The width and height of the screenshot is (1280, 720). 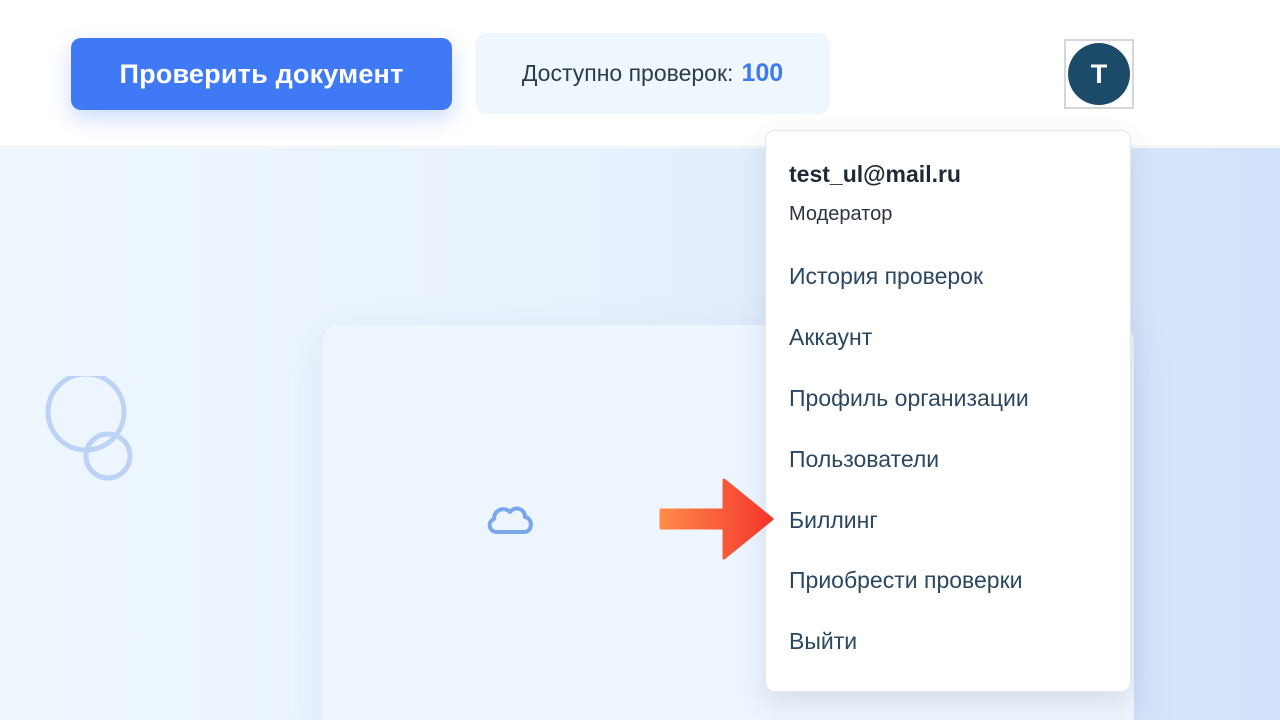 What do you see at coordinates (841, 214) in the screenshot?
I see `user-role: Модератор` at bounding box center [841, 214].